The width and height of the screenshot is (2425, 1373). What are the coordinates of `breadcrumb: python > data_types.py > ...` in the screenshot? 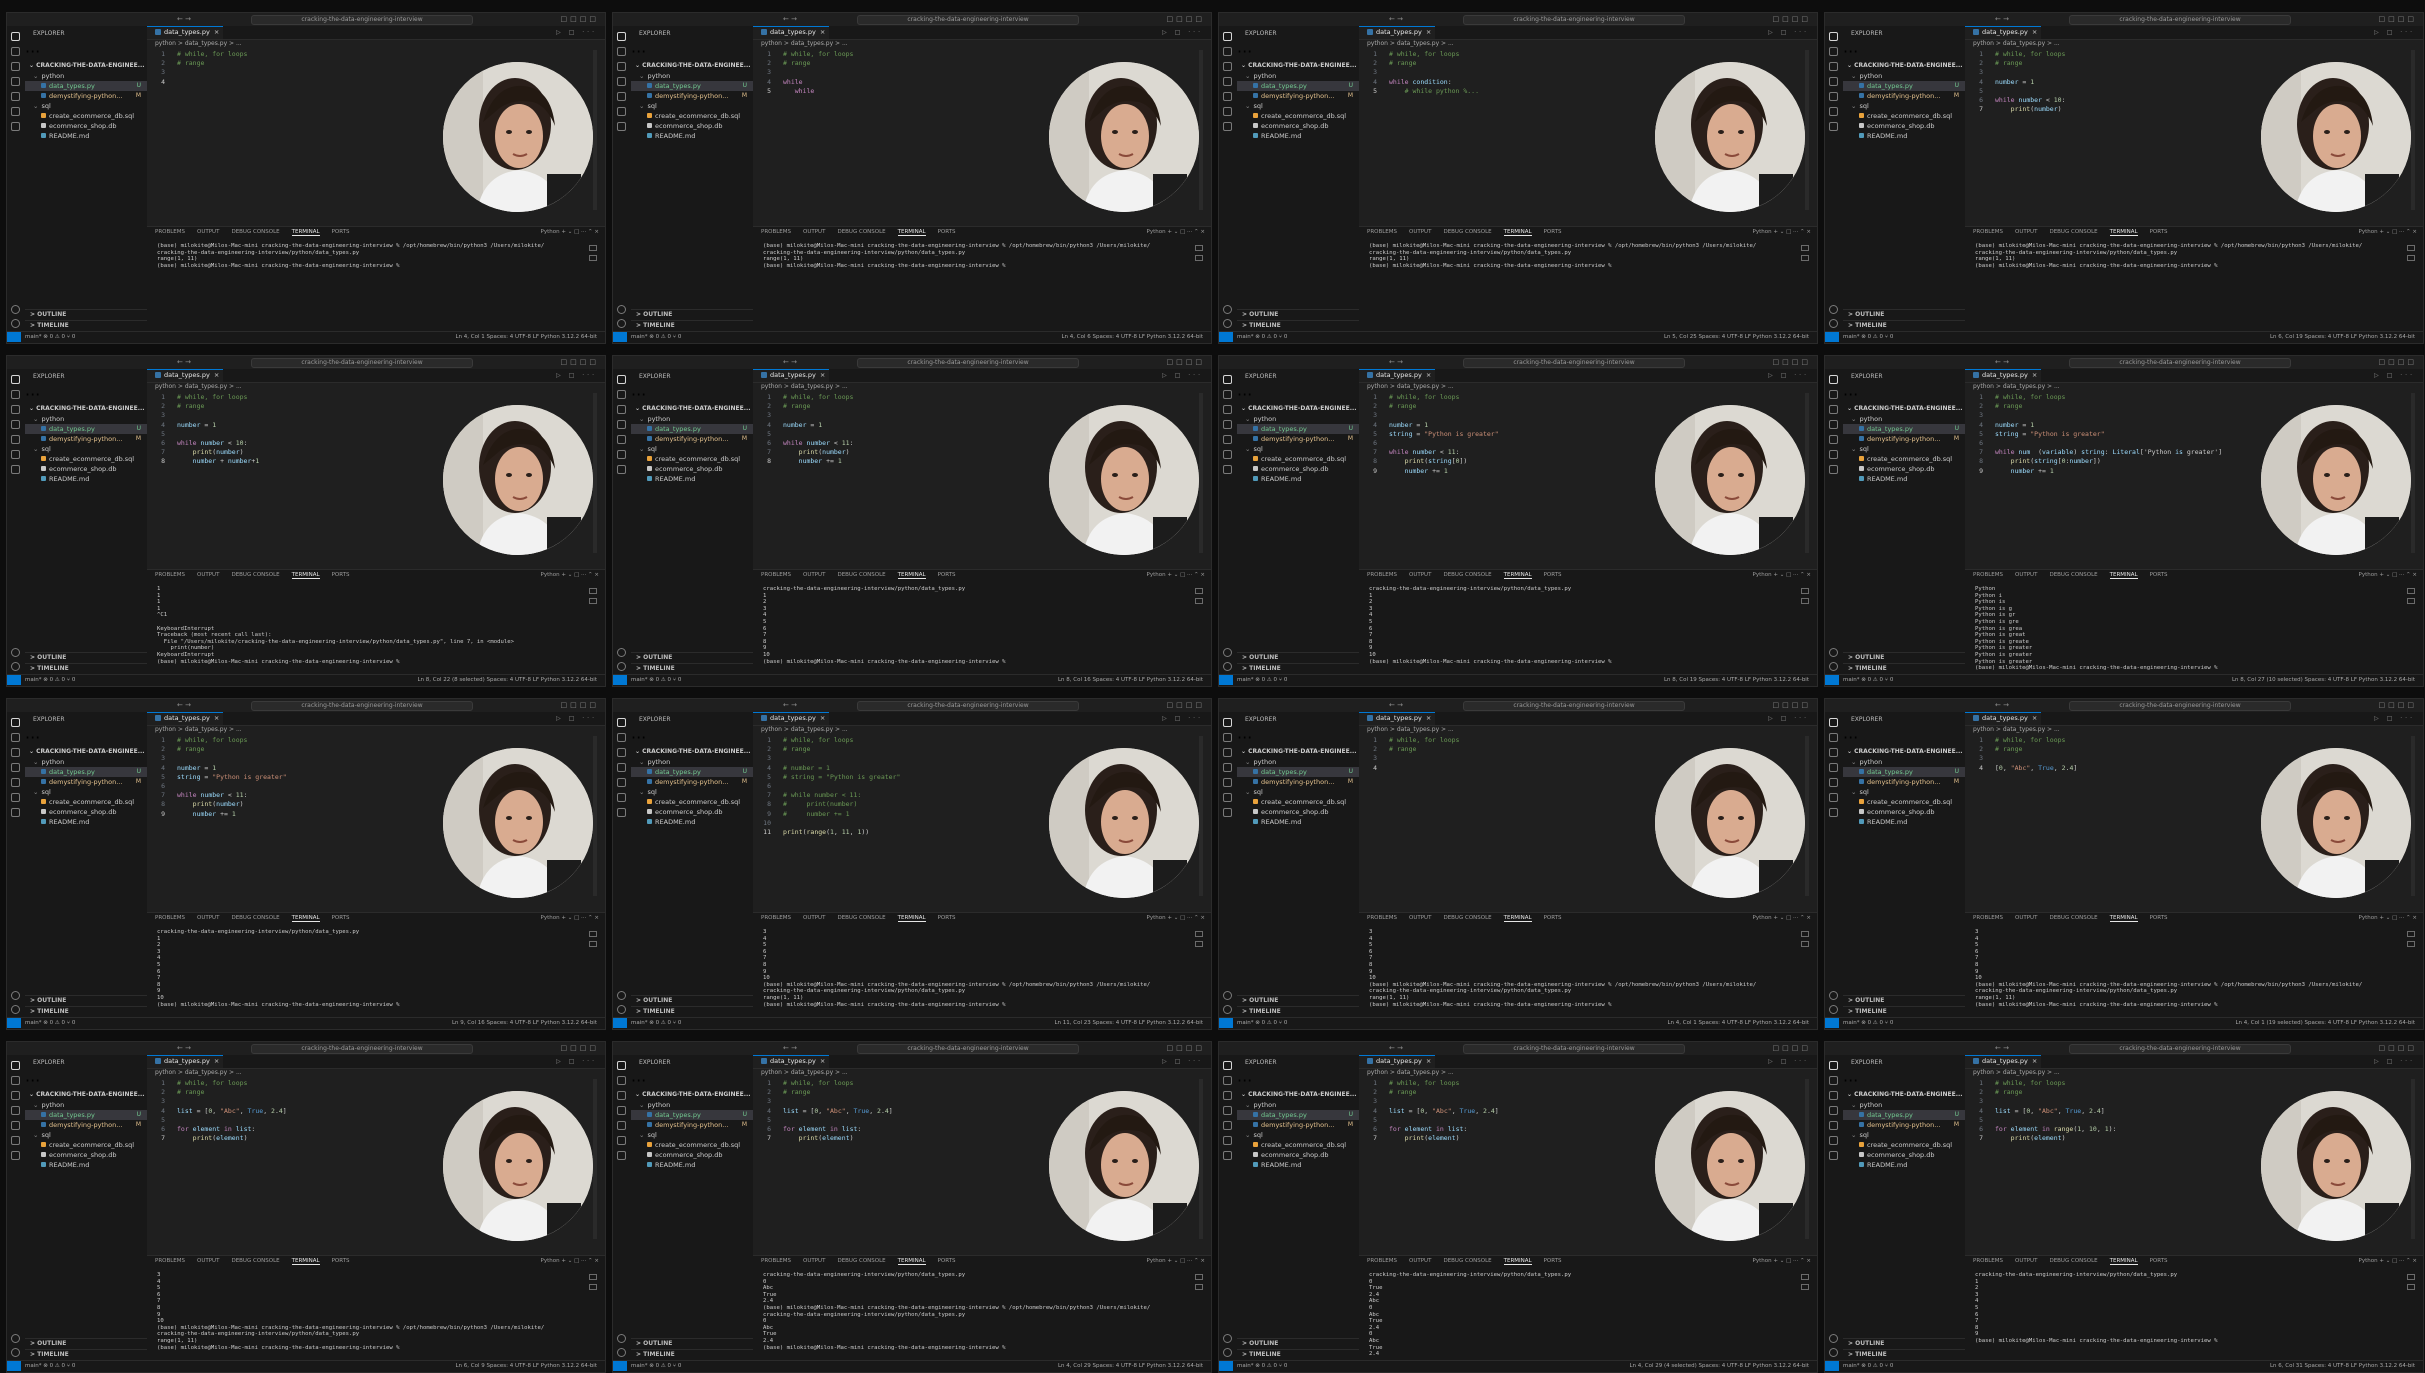 It's located at (804, 43).